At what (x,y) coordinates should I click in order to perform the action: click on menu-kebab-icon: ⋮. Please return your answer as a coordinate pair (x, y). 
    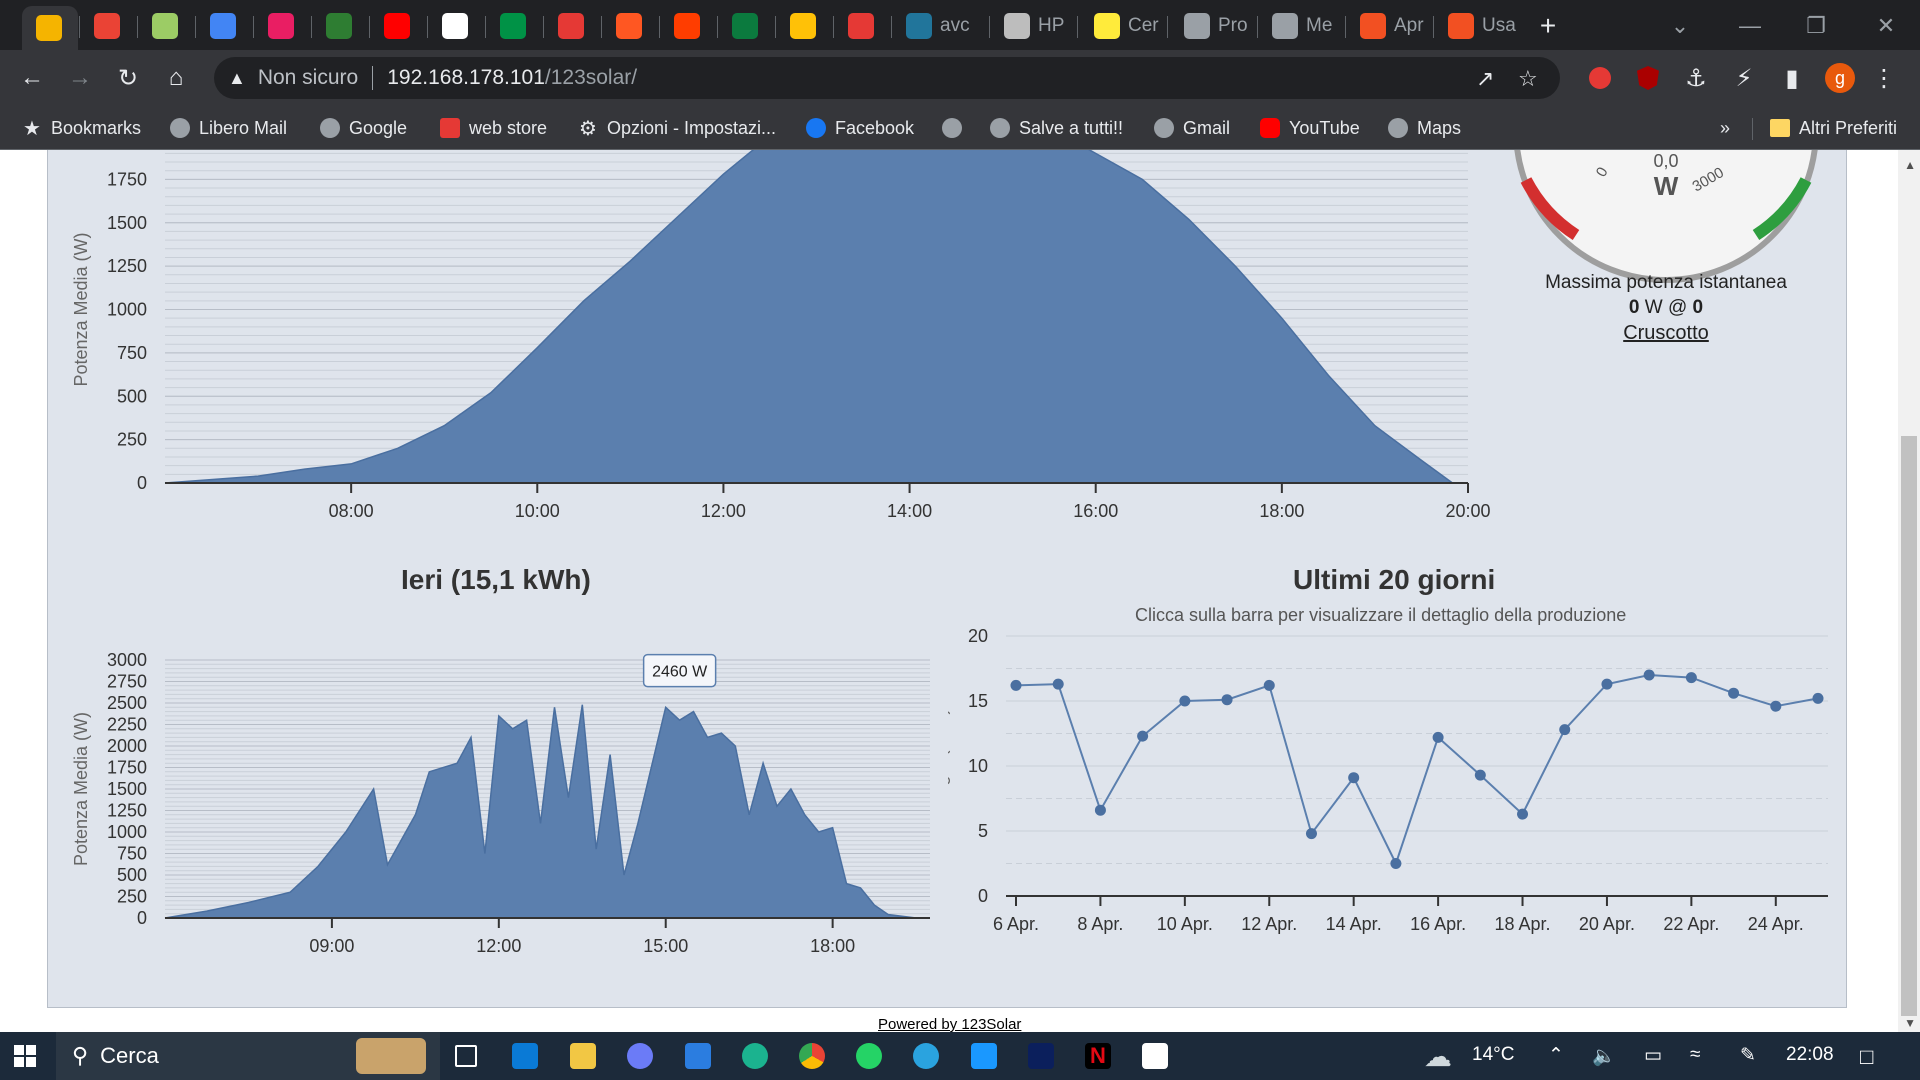
    Looking at the image, I should click on (1884, 78).